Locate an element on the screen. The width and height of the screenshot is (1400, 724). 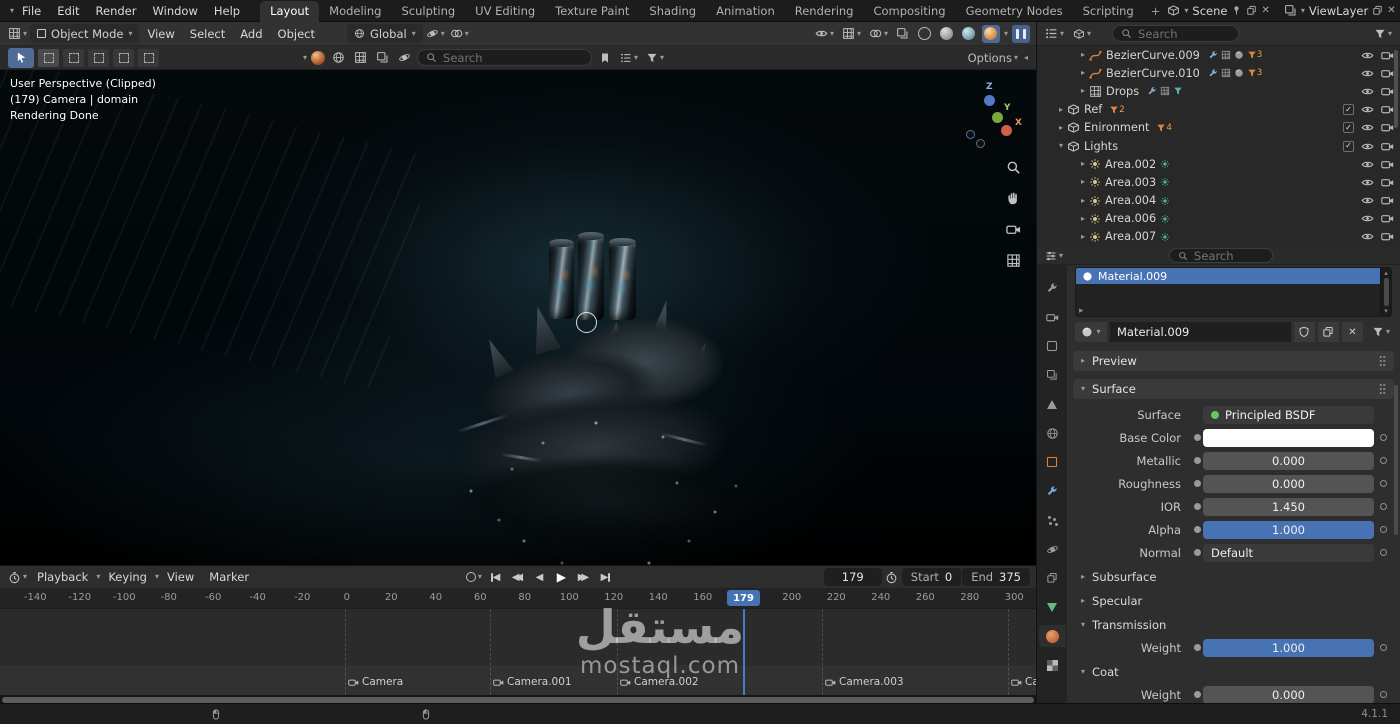
alpha-slider: 1.000 is located at coordinates (1288, 529).